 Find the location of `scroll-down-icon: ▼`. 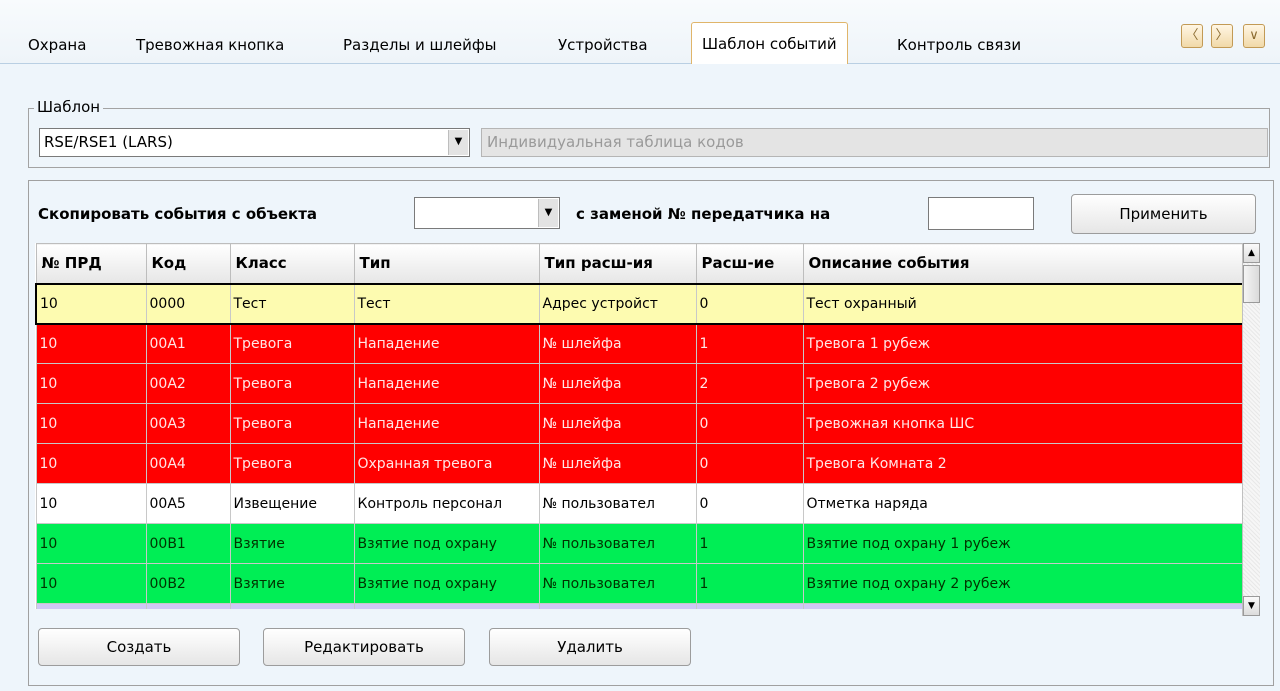

scroll-down-icon: ▼ is located at coordinates (1251, 606).